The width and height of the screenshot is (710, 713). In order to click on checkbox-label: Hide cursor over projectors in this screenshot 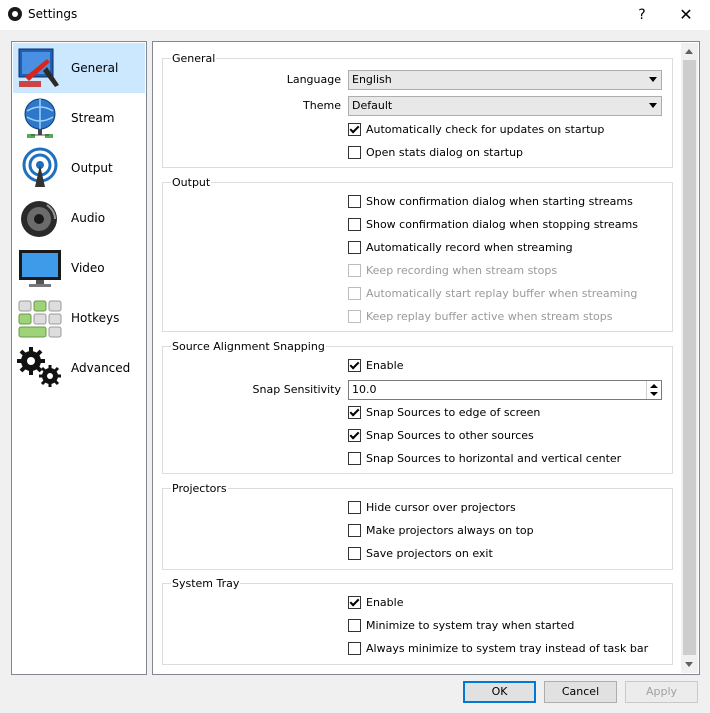, I will do `click(441, 507)`.